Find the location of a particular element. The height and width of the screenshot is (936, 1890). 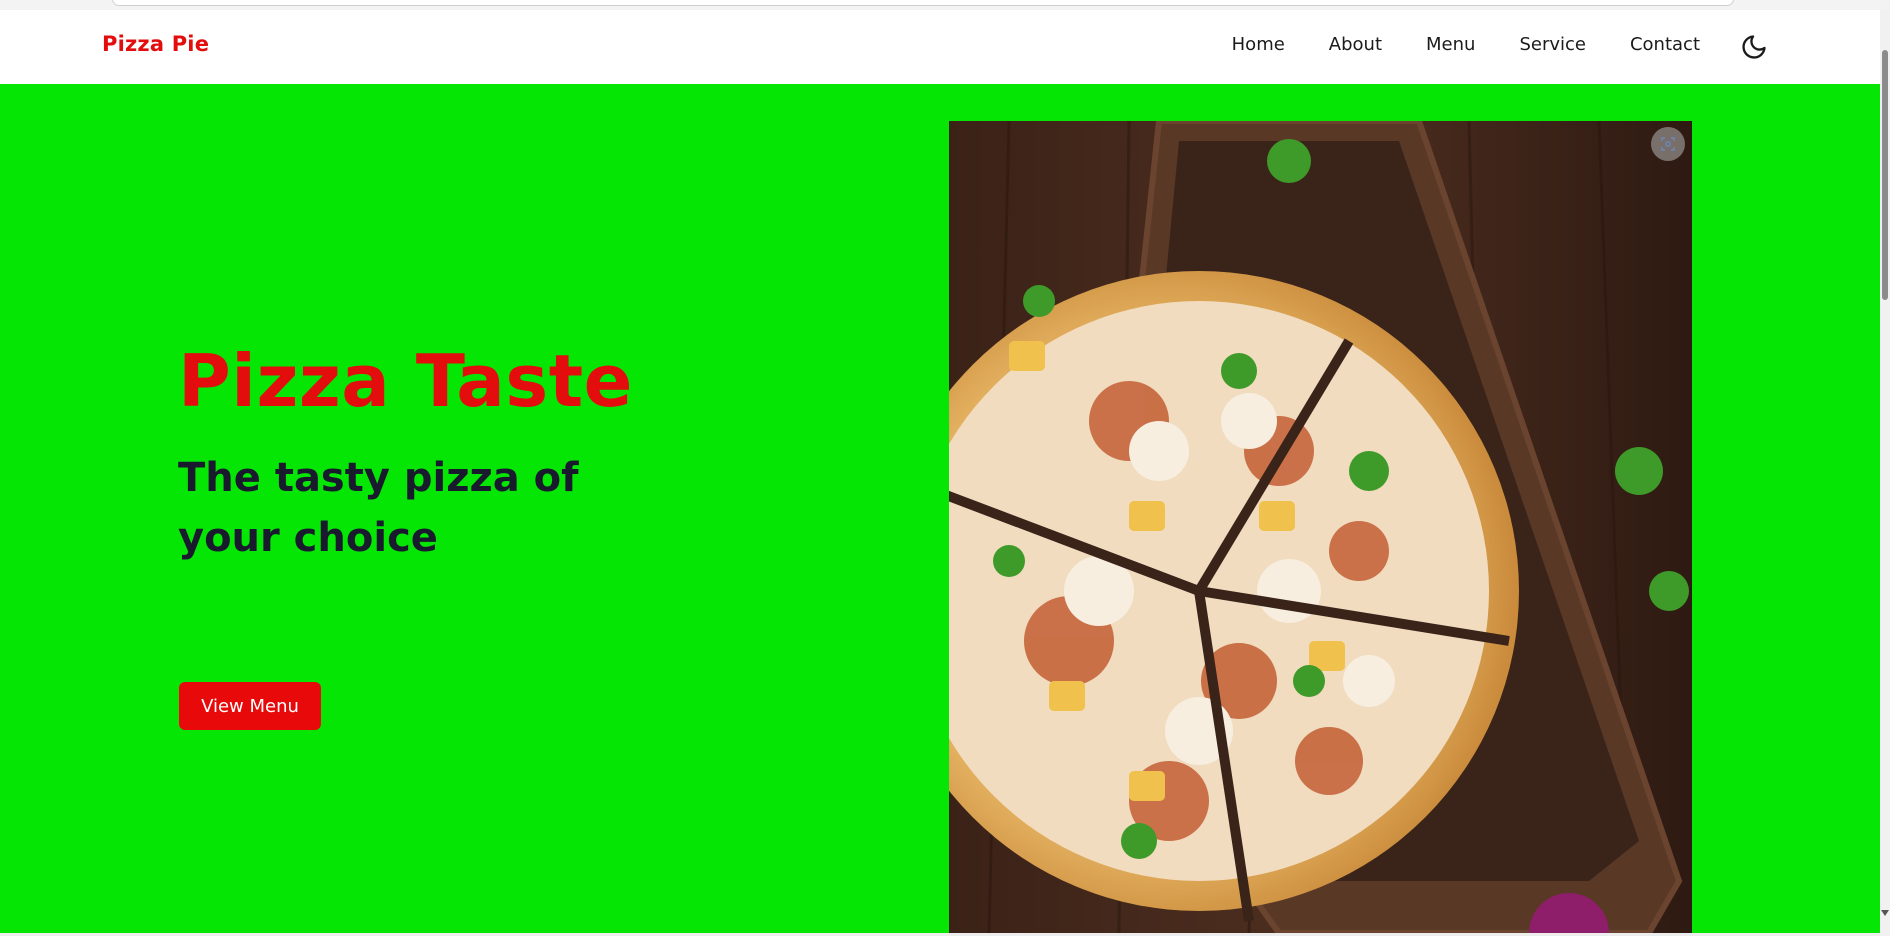

scrollbar-thumb is located at coordinates (1885, 175).